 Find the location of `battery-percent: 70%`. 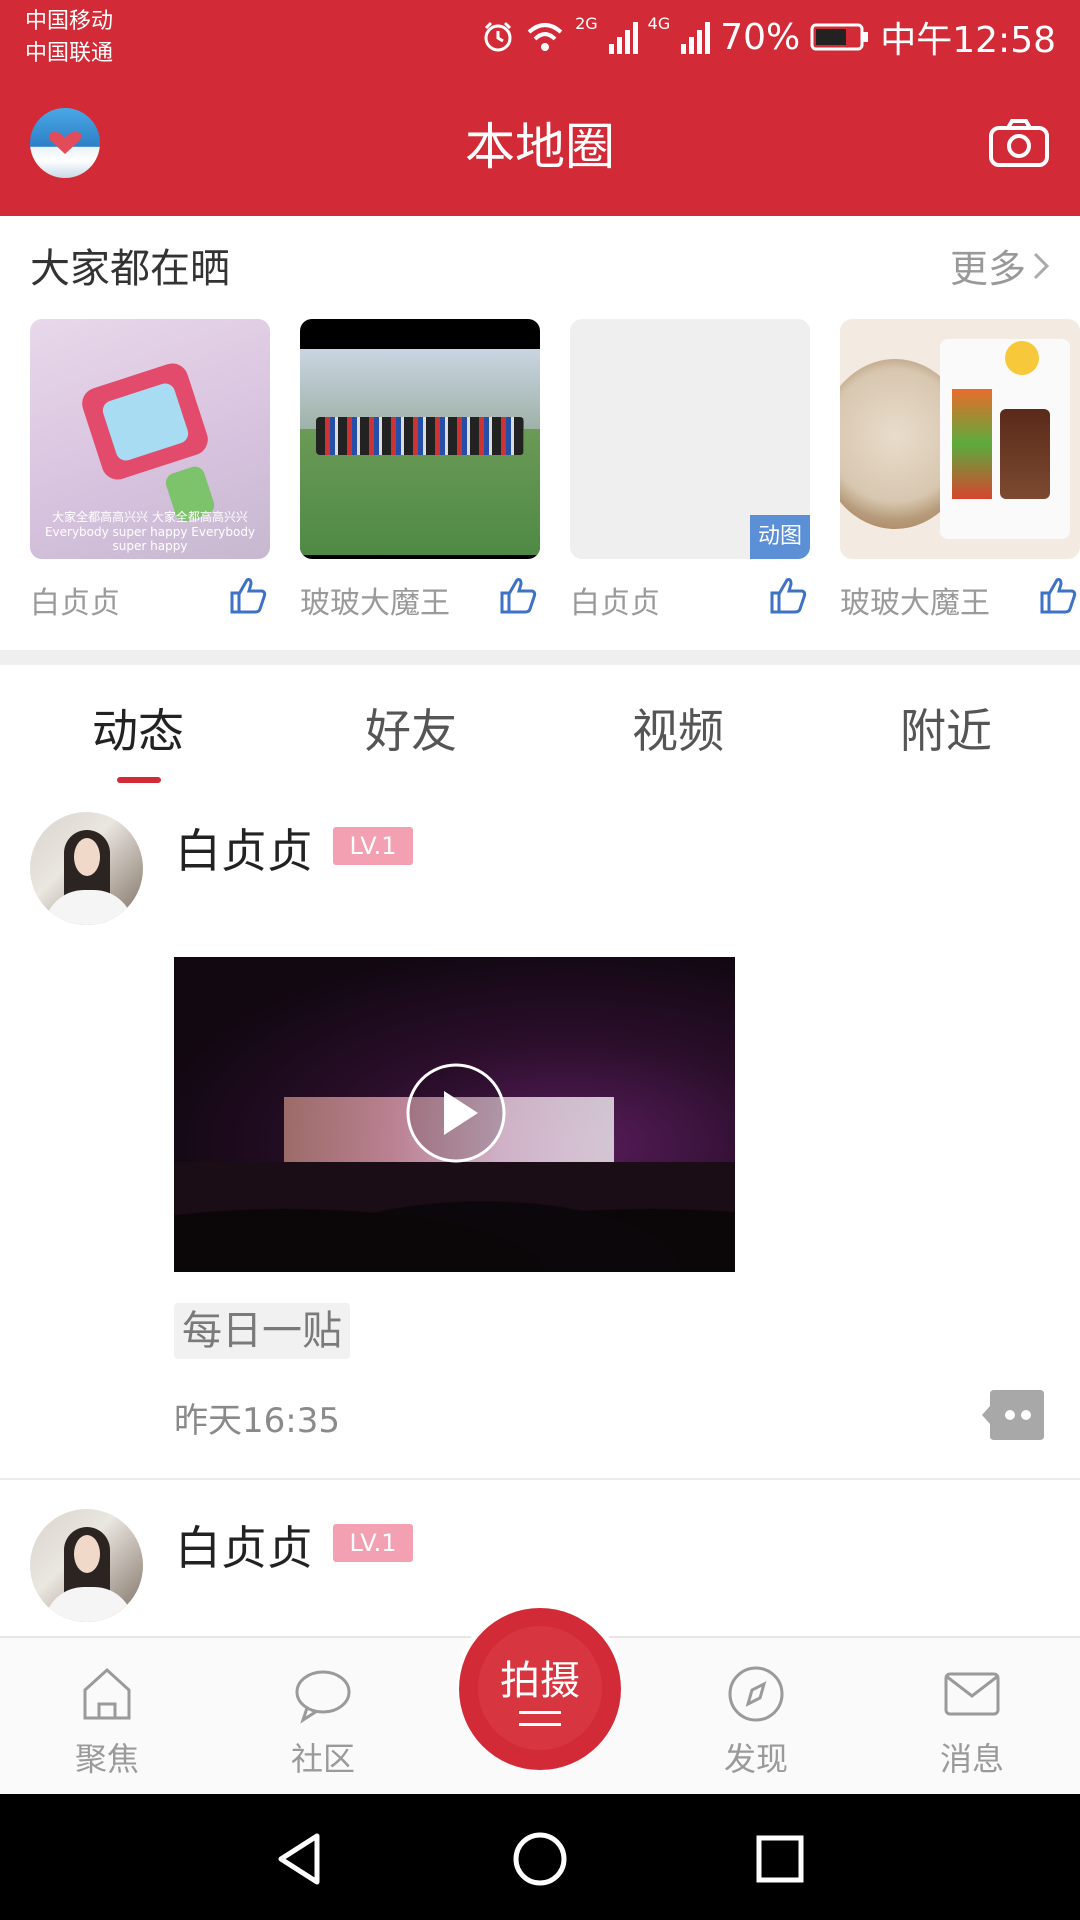

battery-percent: 70% is located at coordinates (760, 37).